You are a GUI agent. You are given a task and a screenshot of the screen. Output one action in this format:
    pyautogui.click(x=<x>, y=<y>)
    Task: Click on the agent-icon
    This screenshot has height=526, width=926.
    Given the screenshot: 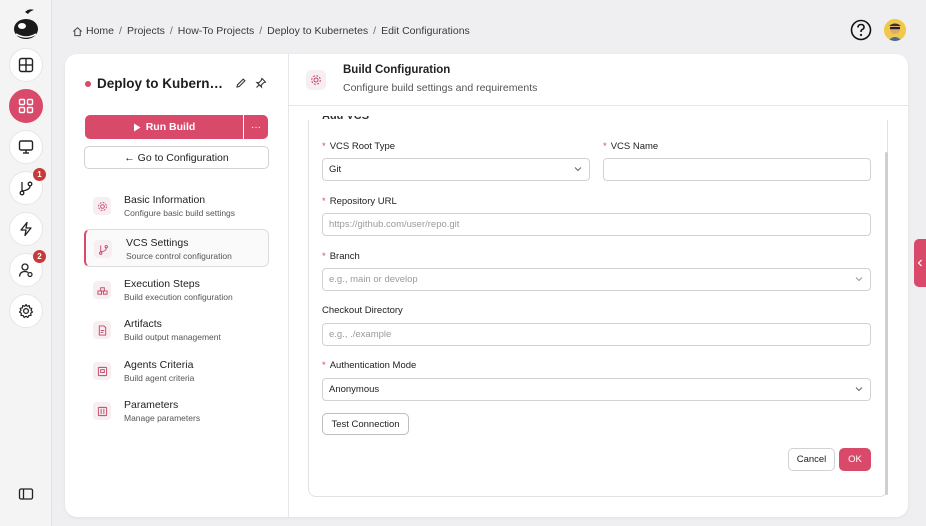 What is the action you would take?
    pyautogui.click(x=102, y=371)
    